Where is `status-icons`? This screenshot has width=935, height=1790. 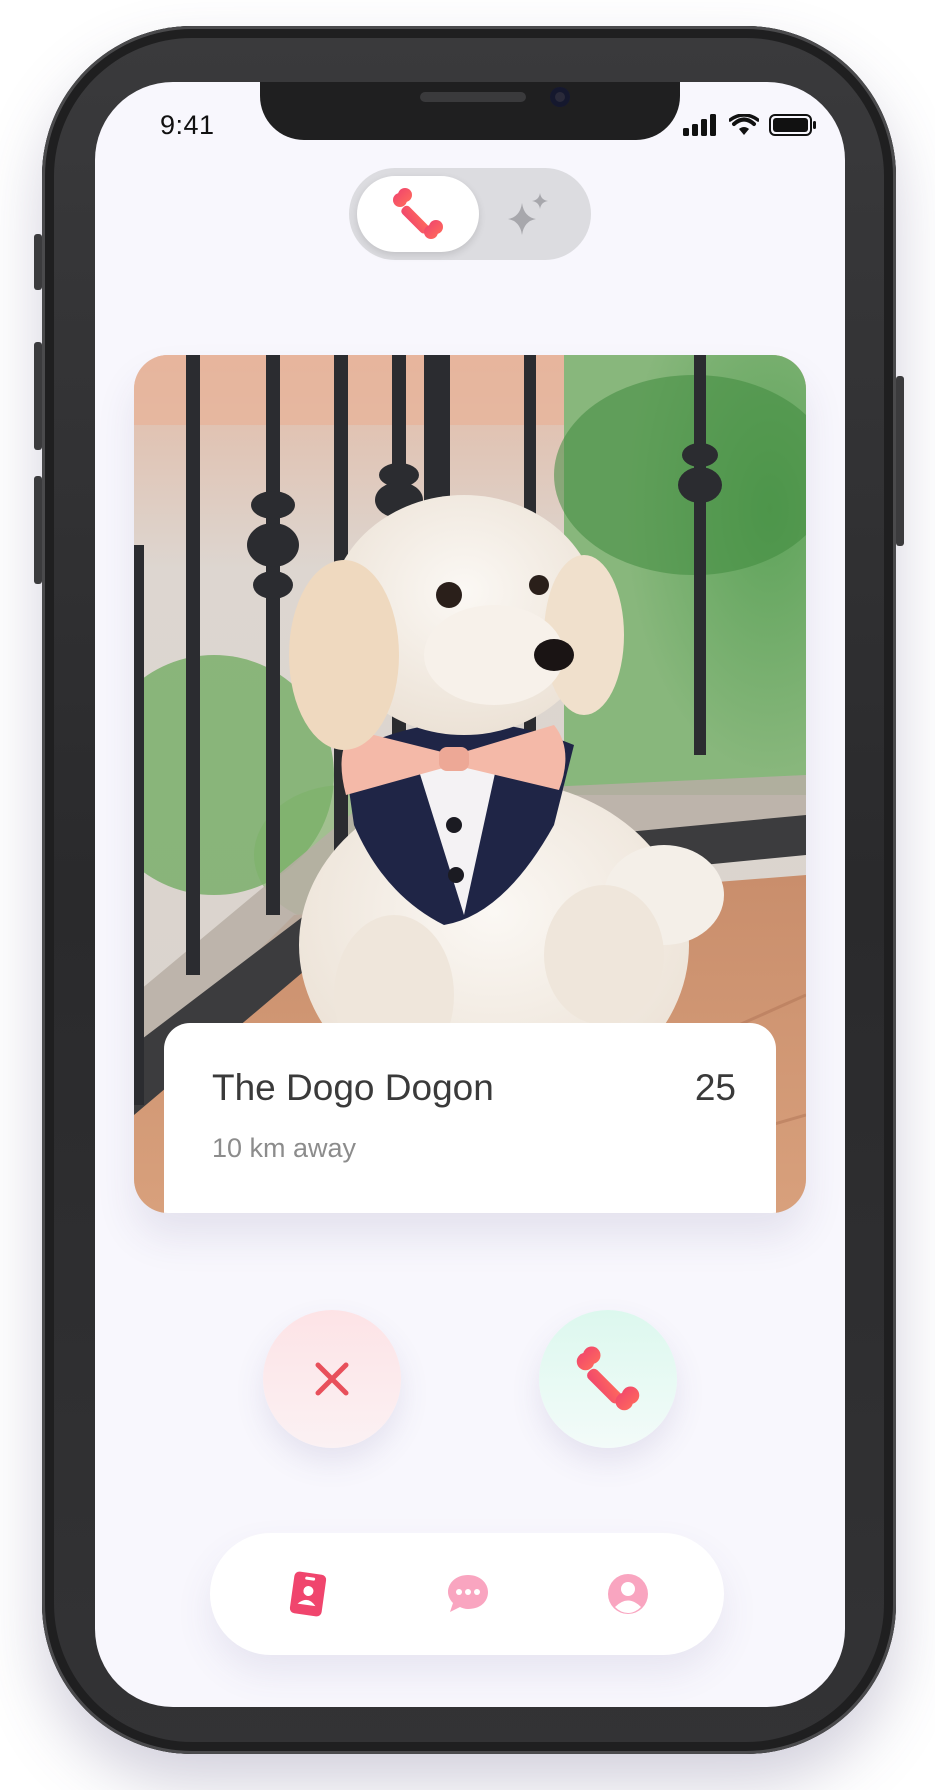
status-icons is located at coordinates (750, 125).